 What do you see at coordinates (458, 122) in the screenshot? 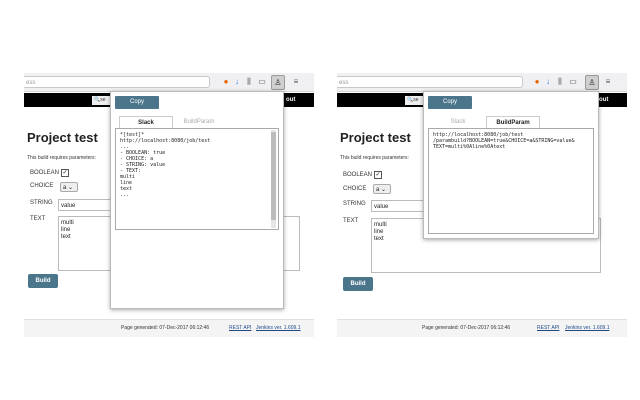
I see `tab-slack: Slack` at bounding box center [458, 122].